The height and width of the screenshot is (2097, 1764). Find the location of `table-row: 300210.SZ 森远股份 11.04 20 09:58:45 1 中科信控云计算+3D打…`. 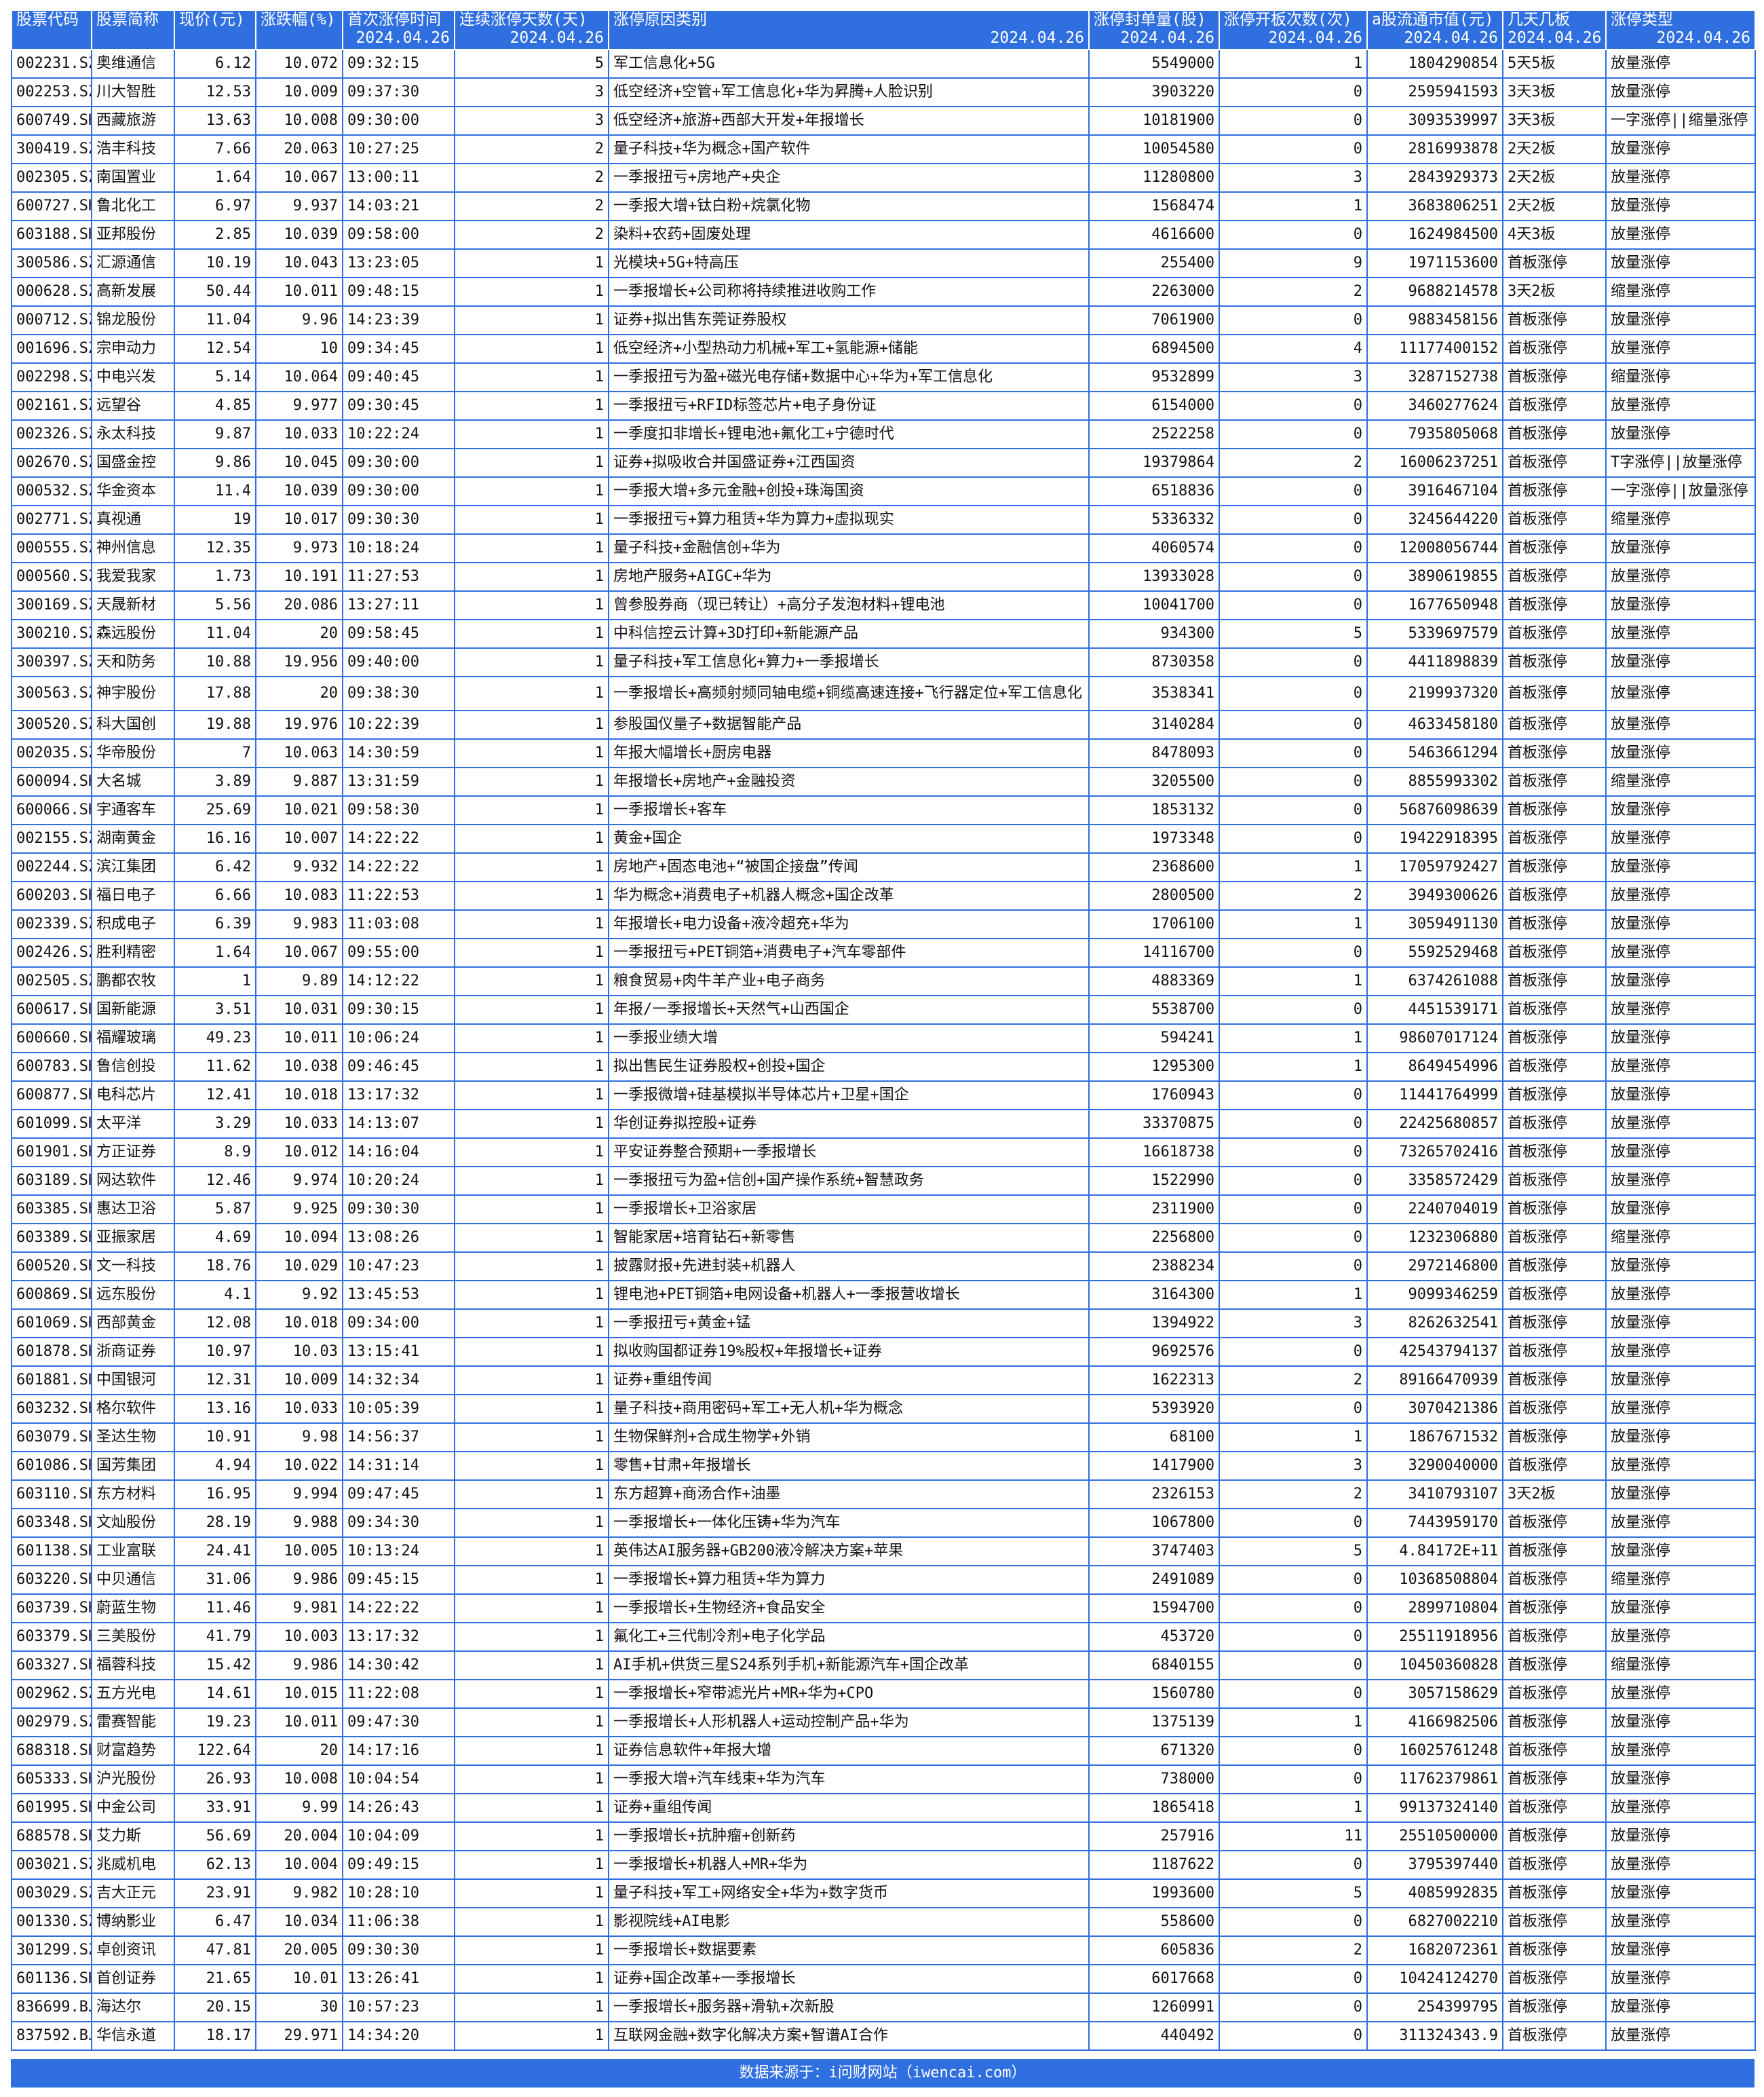

table-row: 300210.SZ 森远股份 11.04 20 09:58:45 1 中科信控云计算+3D打… is located at coordinates (883, 634).